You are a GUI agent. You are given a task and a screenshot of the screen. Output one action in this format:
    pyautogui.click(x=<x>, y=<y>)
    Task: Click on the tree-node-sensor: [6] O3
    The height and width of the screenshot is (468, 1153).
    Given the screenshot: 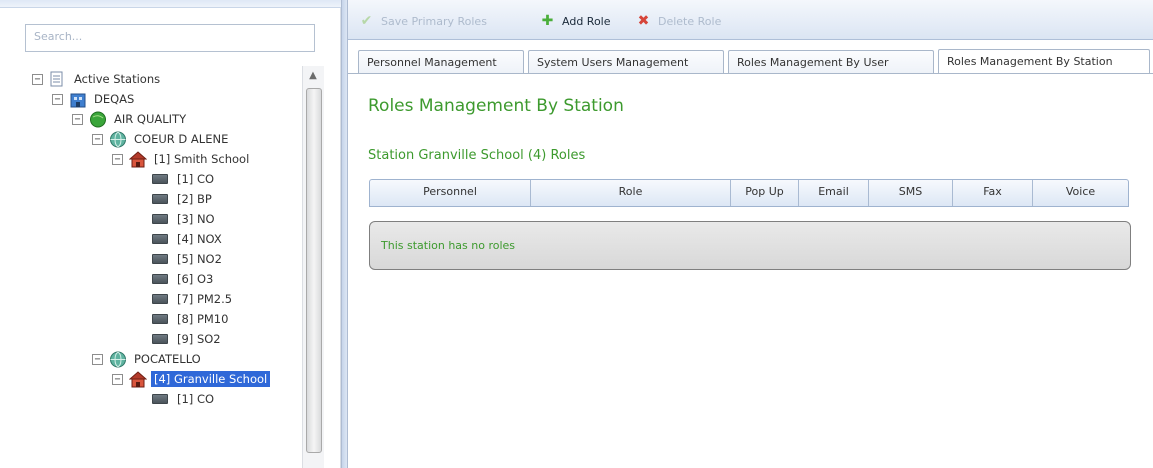 What is the action you would take?
    pyautogui.click(x=184, y=279)
    